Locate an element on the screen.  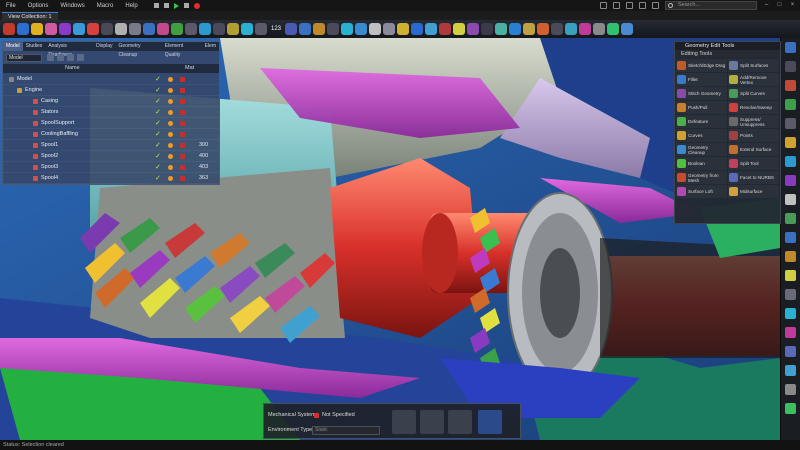
import-icon is located at coordinates (37, 29).